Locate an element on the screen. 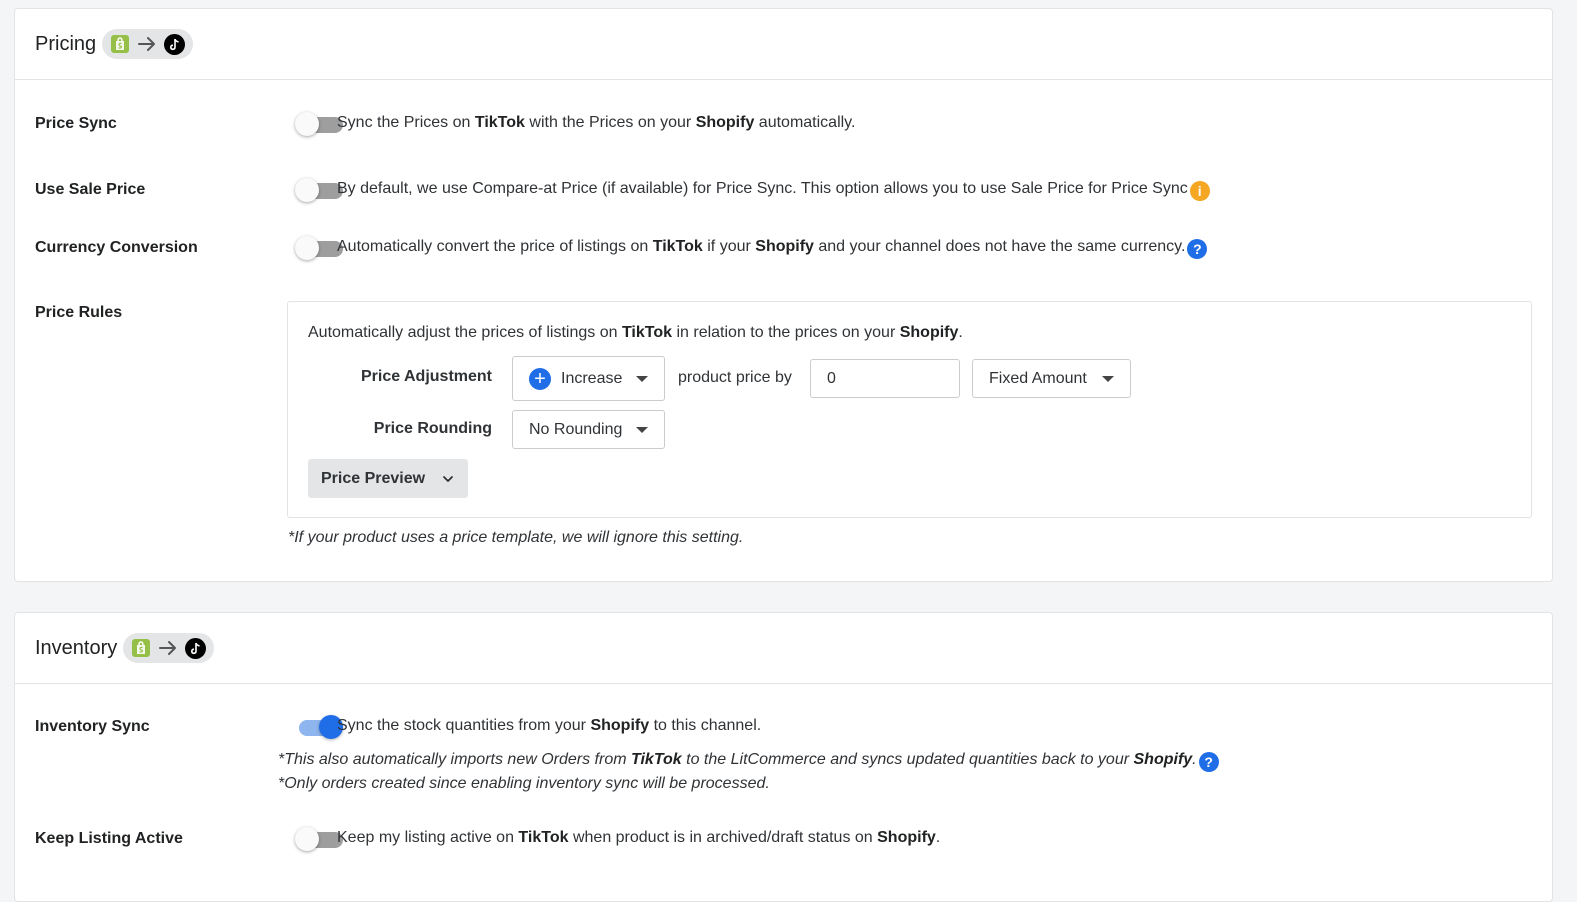  price-adjustment-select: + Increase is located at coordinates (588, 378).